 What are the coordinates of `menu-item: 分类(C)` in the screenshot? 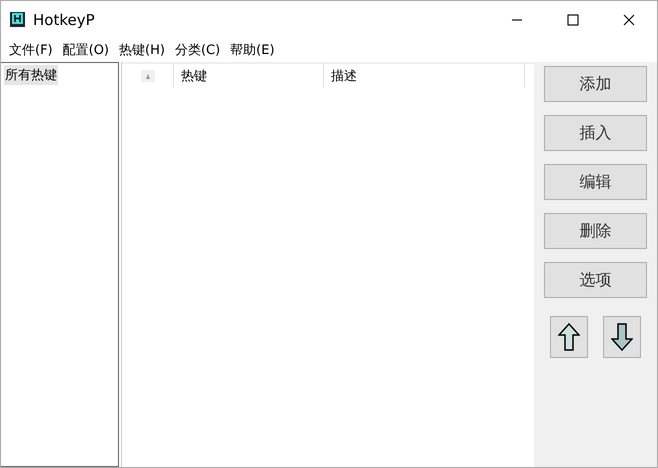 It's located at (197, 50).